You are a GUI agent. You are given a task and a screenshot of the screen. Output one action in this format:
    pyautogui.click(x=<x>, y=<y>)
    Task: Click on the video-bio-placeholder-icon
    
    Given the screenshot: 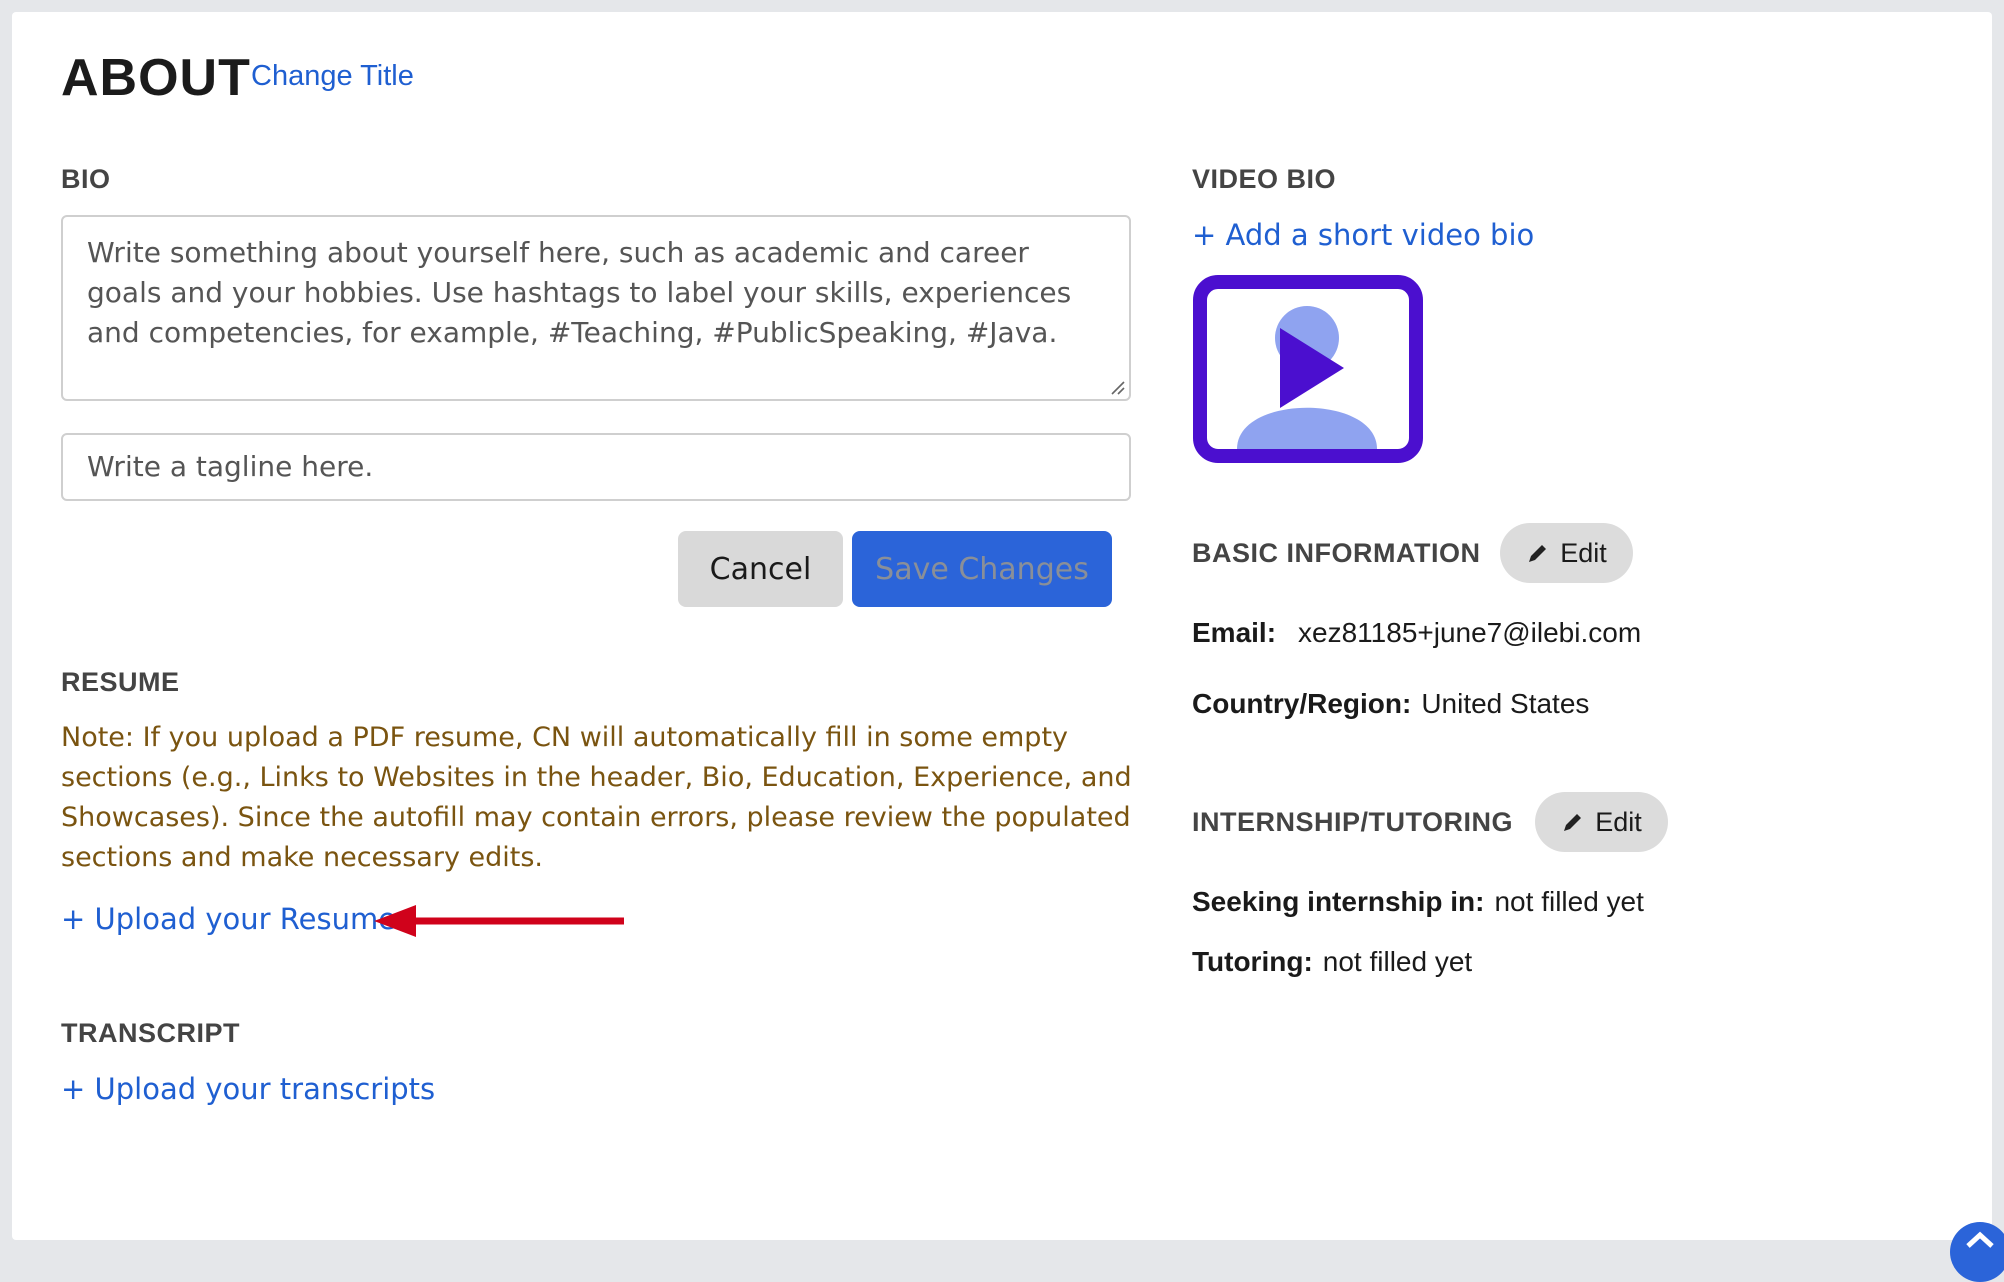 What is the action you would take?
    pyautogui.click(x=1308, y=369)
    